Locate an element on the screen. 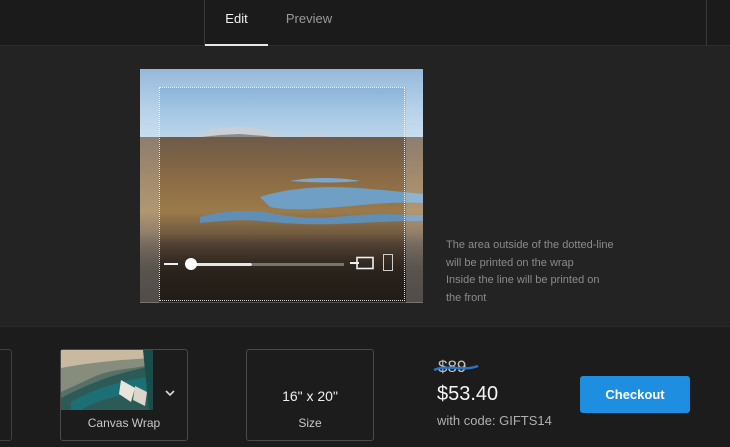 This screenshot has width=730, height=447. portrait-orientation-icon is located at coordinates (388, 262).